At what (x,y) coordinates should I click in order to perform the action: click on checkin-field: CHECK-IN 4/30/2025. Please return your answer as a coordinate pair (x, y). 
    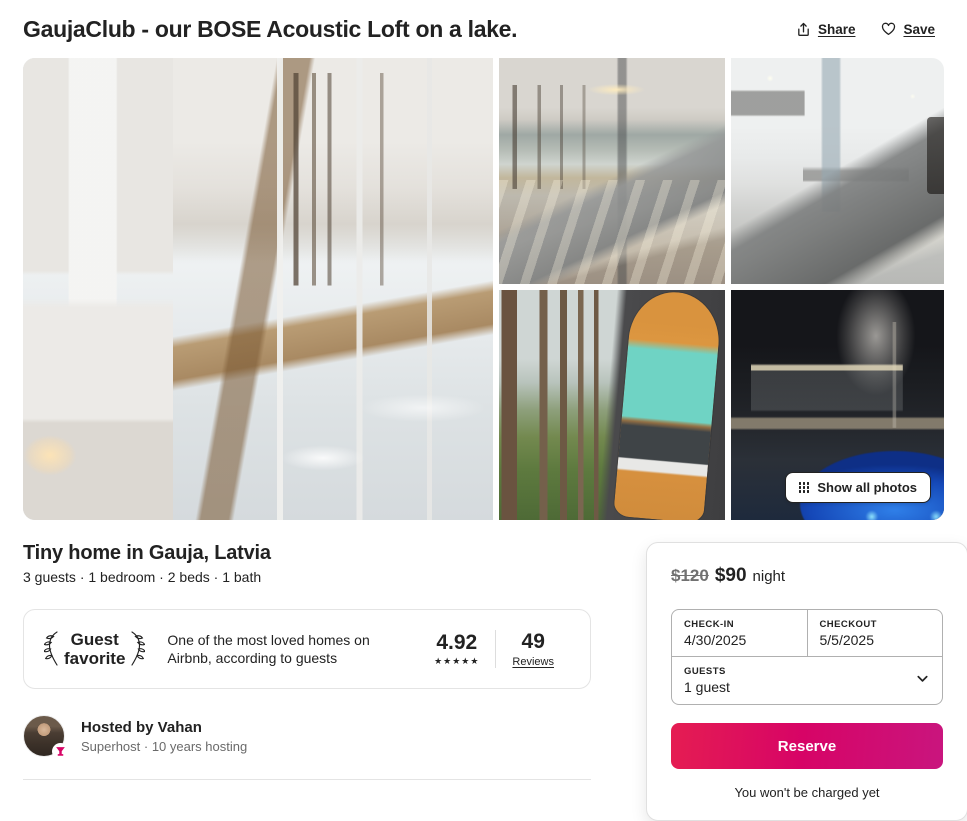
    Looking at the image, I should click on (739, 633).